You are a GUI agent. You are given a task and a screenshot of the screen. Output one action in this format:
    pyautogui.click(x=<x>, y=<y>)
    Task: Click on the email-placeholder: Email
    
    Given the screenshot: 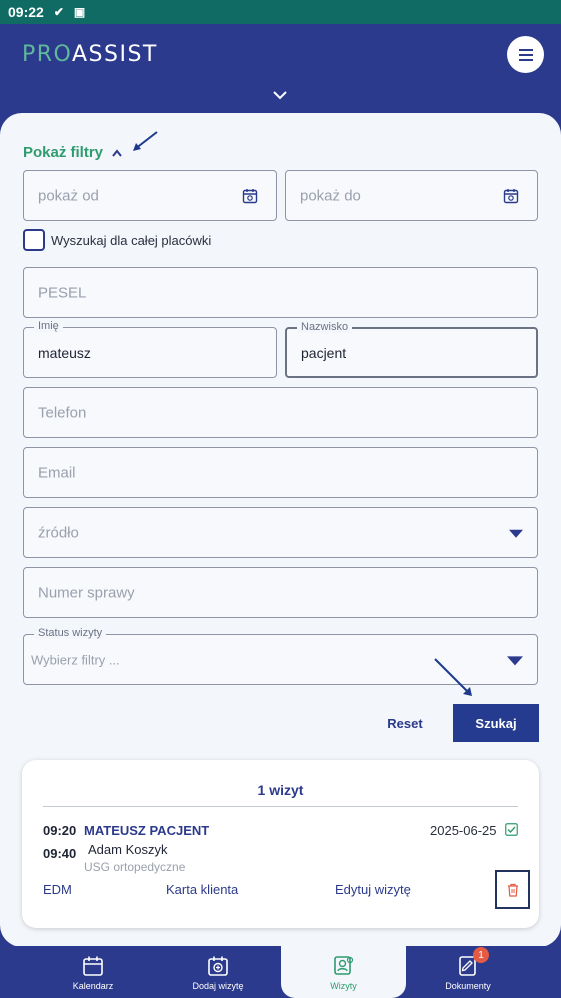 What is the action you would take?
    pyautogui.click(x=57, y=472)
    